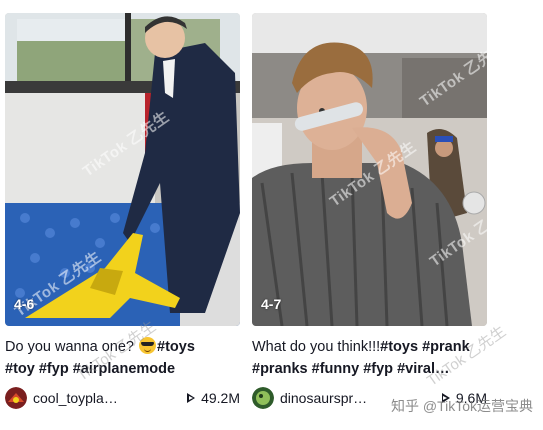  I want to click on description-text: What do you think!!!, so click(316, 347).